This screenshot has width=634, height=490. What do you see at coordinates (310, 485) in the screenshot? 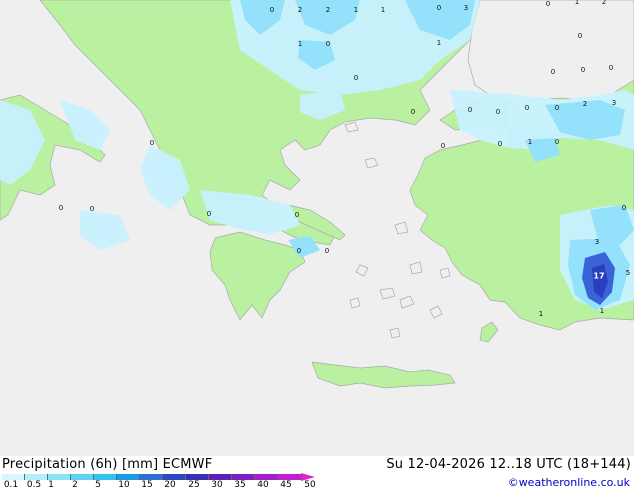
I see `legend-tick: 50` at bounding box center [310, 485].